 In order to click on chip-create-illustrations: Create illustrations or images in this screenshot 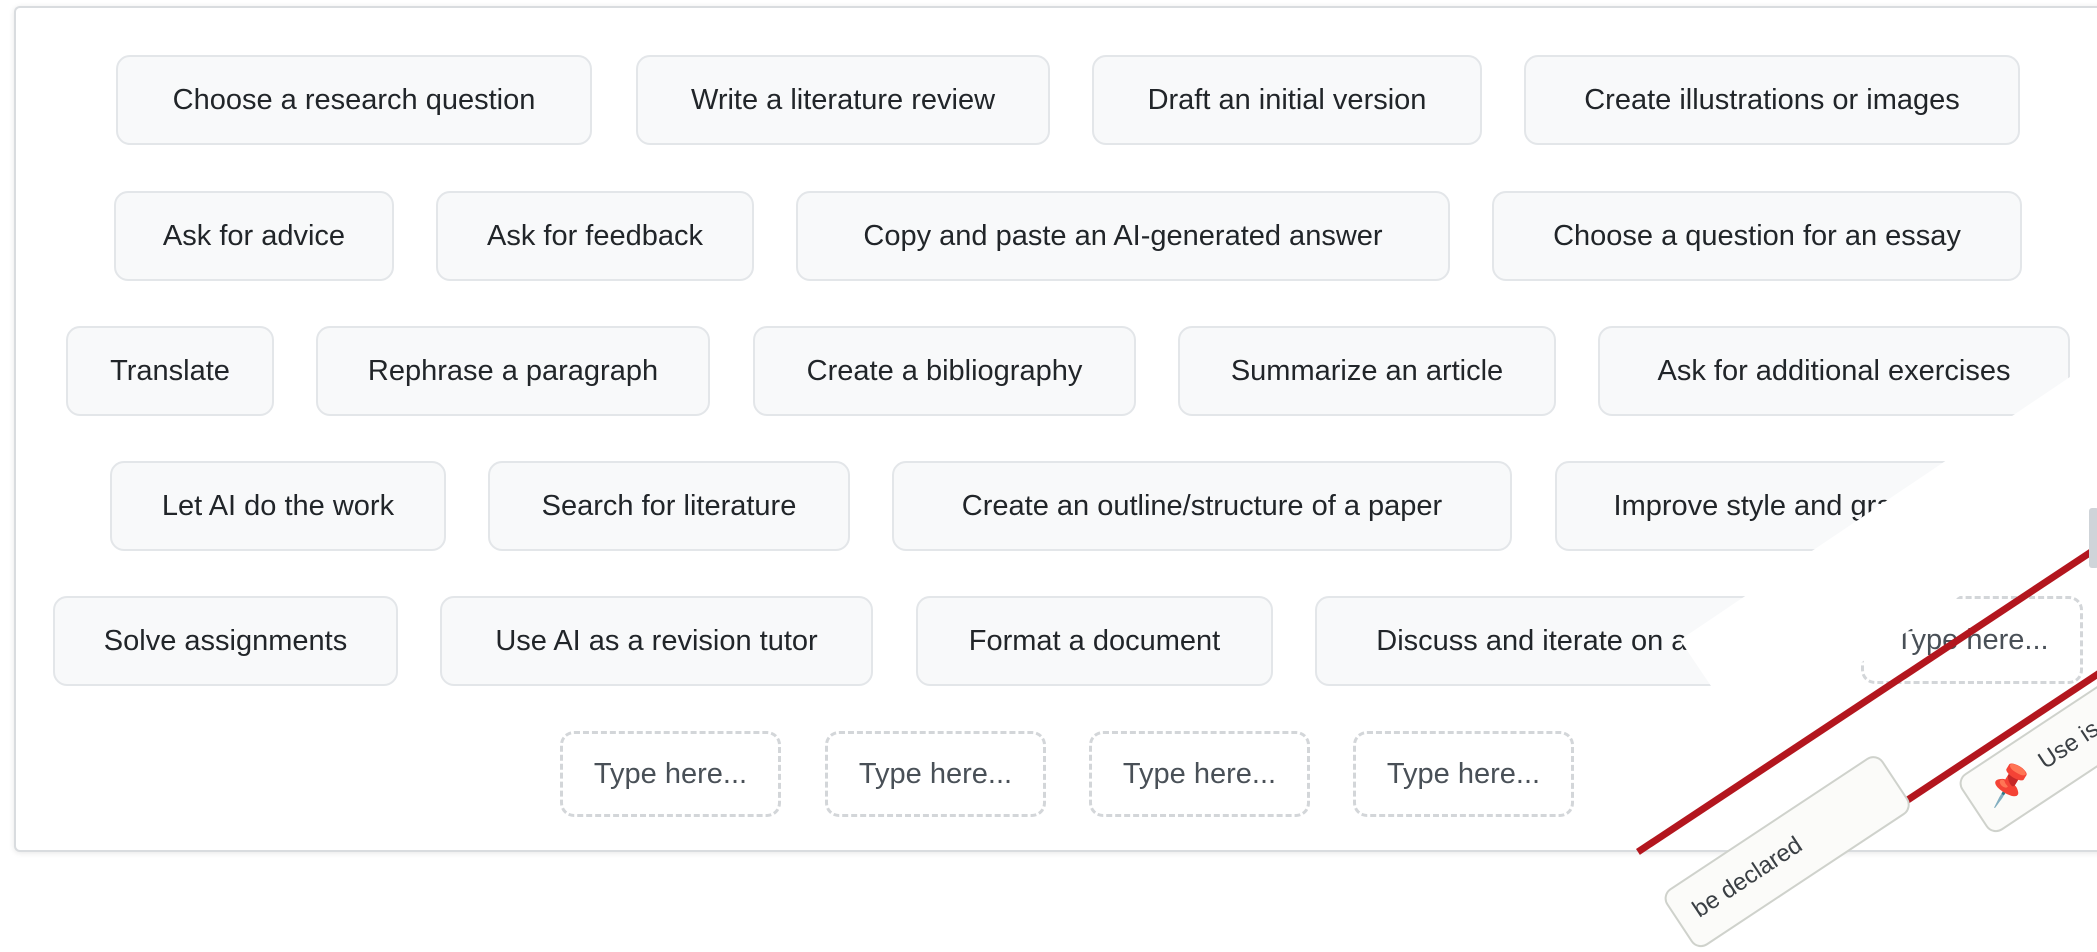, I will do `click(1772, 100)`.